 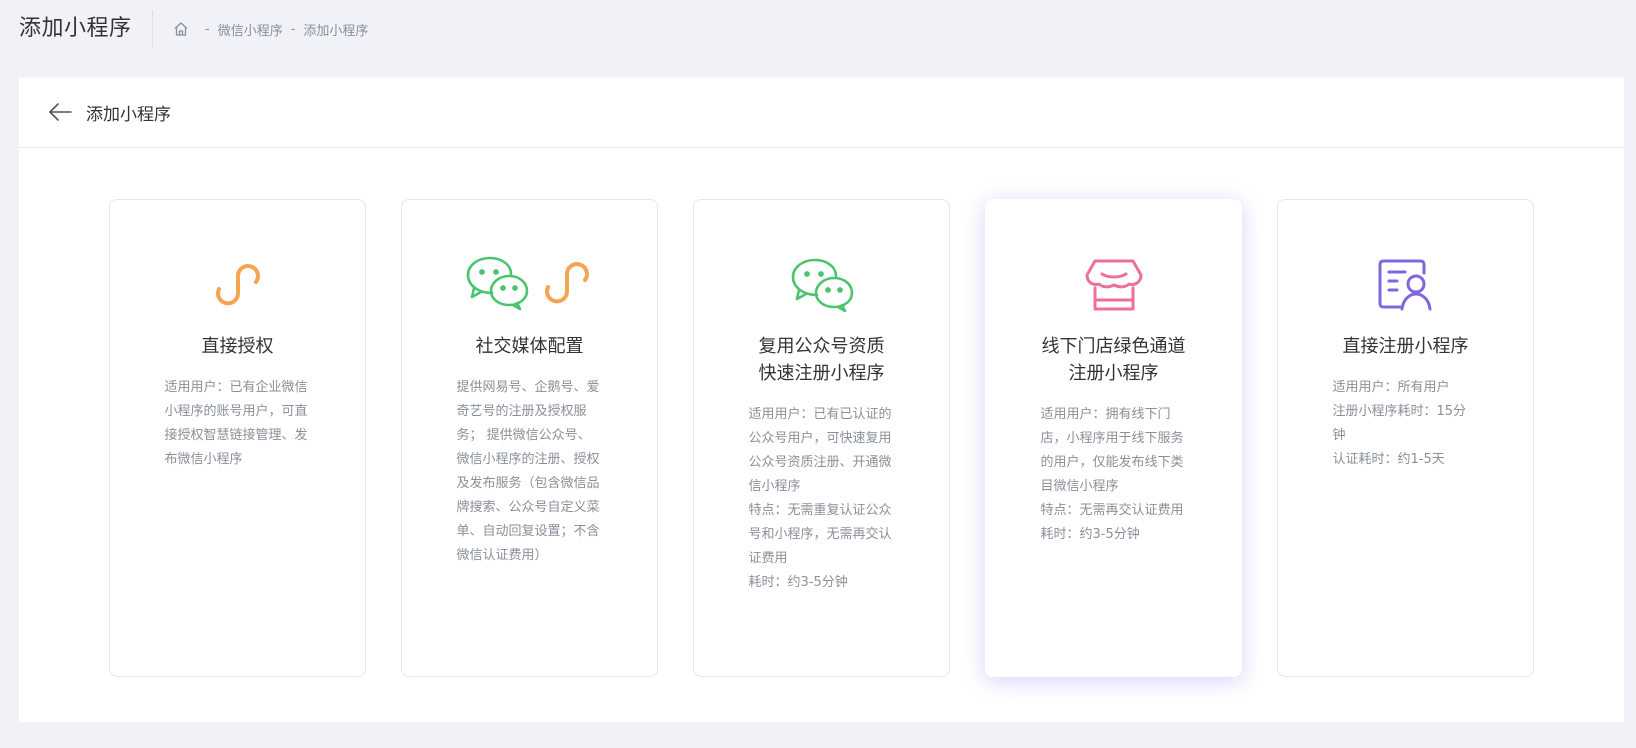 What do you see at coordinates (1406, 285) in the screenshot?
I see `user-register-icon` at bounding box center [1406, 285].